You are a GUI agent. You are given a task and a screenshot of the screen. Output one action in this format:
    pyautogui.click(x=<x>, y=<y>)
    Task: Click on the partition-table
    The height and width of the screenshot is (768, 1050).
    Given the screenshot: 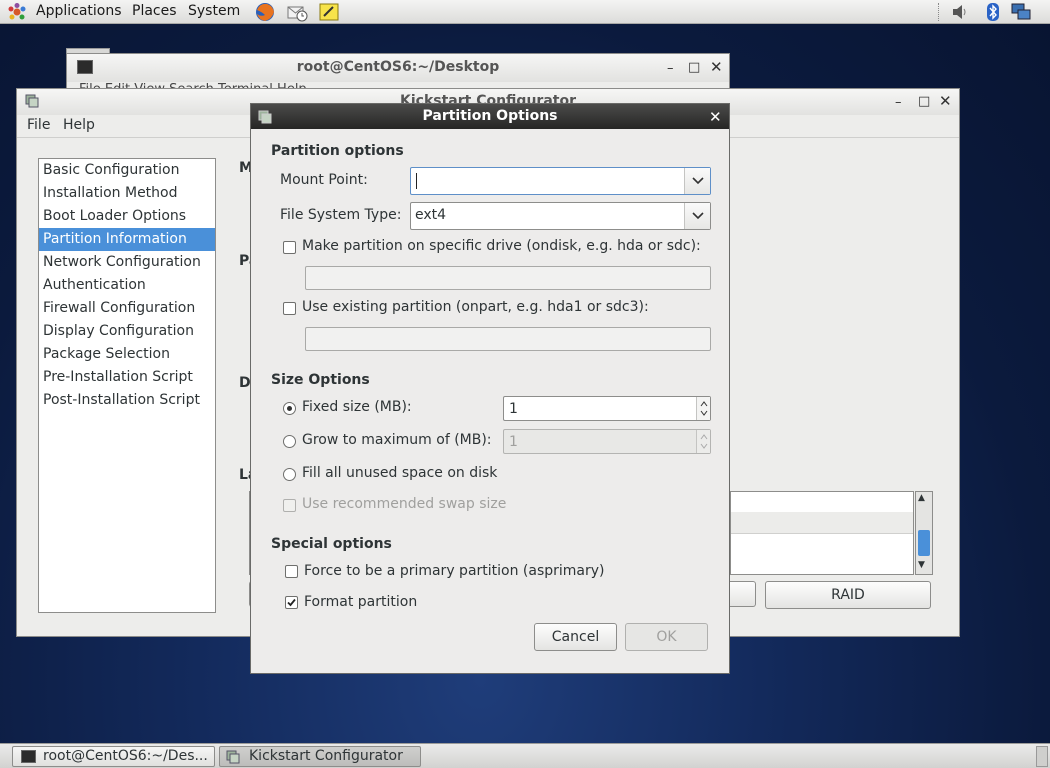 What is the action you would take?
    pyautogui.click(x=822, y=533)
    